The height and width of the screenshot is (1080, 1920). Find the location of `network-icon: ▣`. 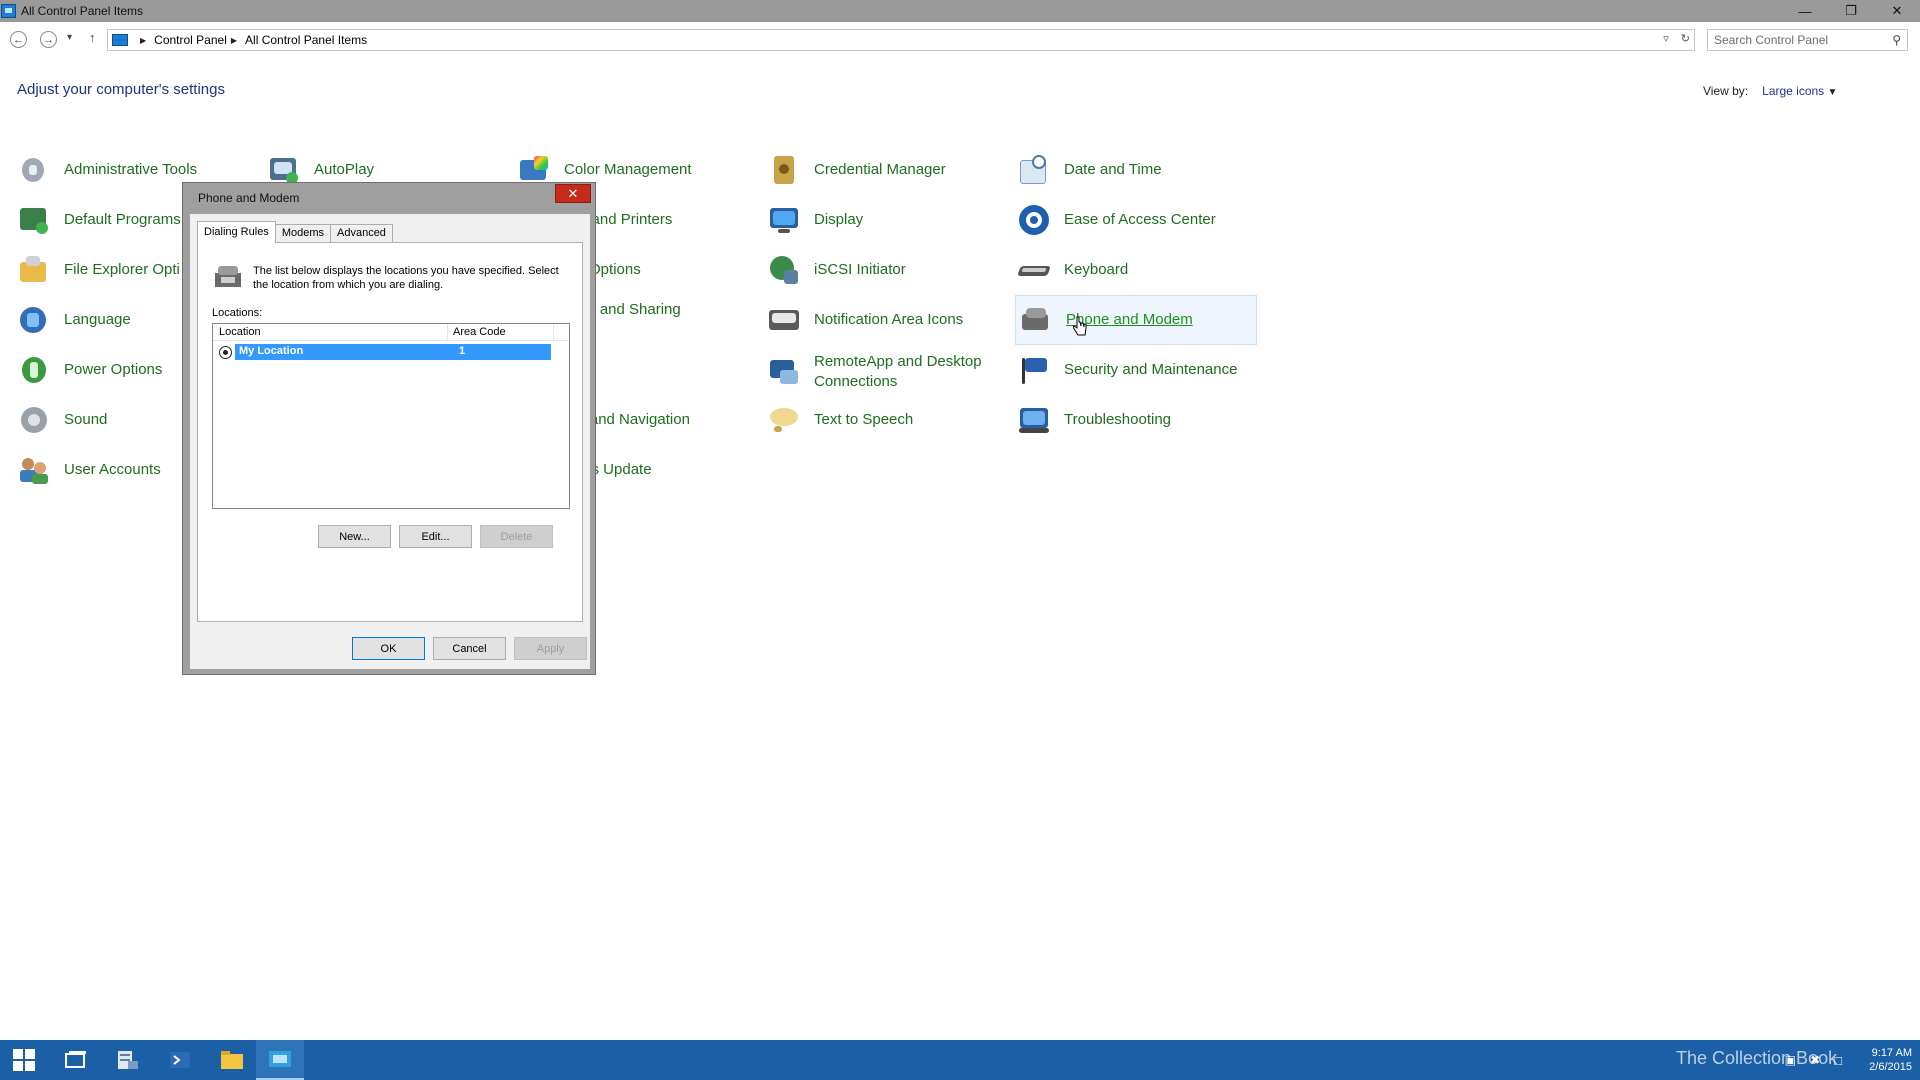

network-icon: ▣ is located at coordinates (1790, 1060).